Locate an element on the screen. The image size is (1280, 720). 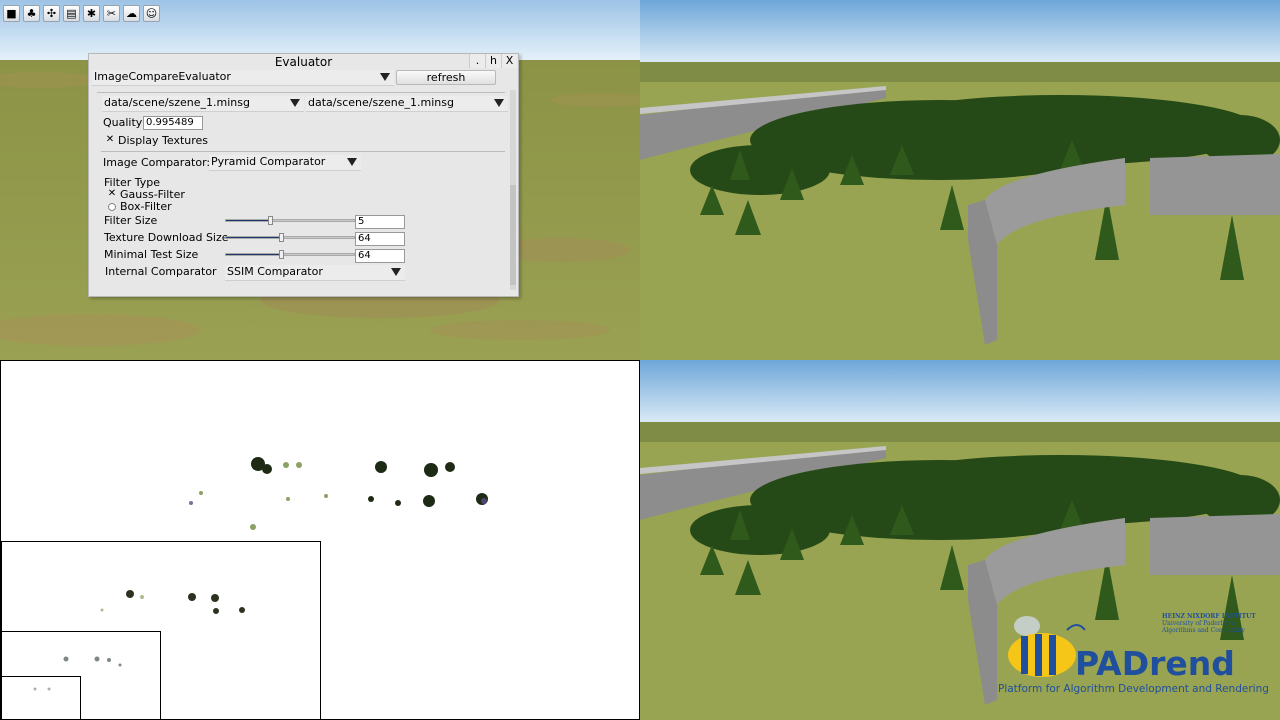
minimal-test-size-label: Minimal Test Size is located at coordinates (151, 254).